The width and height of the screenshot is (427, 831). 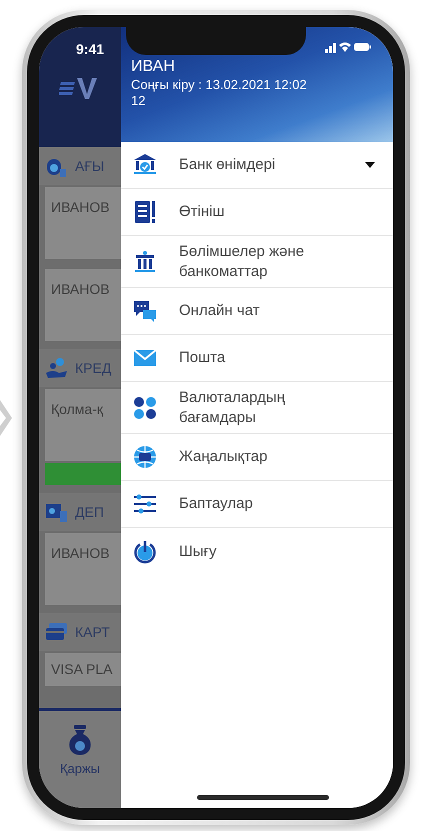 I want to click on section-title: КАРТ, so click(x=92, y=632).